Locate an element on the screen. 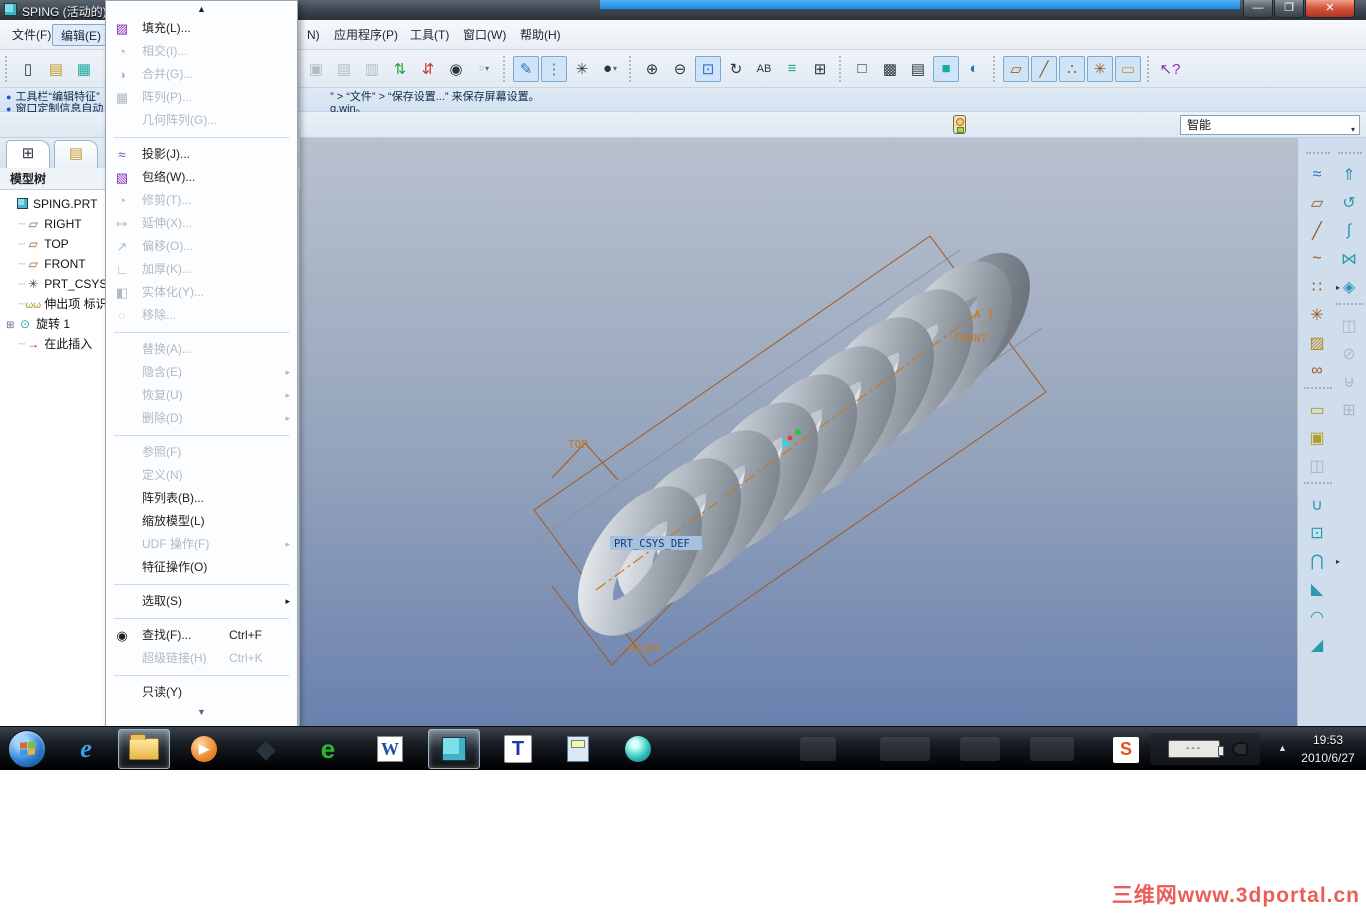 The height and width of the screenshot is (913, 1366). taskbar-media-app is located at coordinates (638, 749).